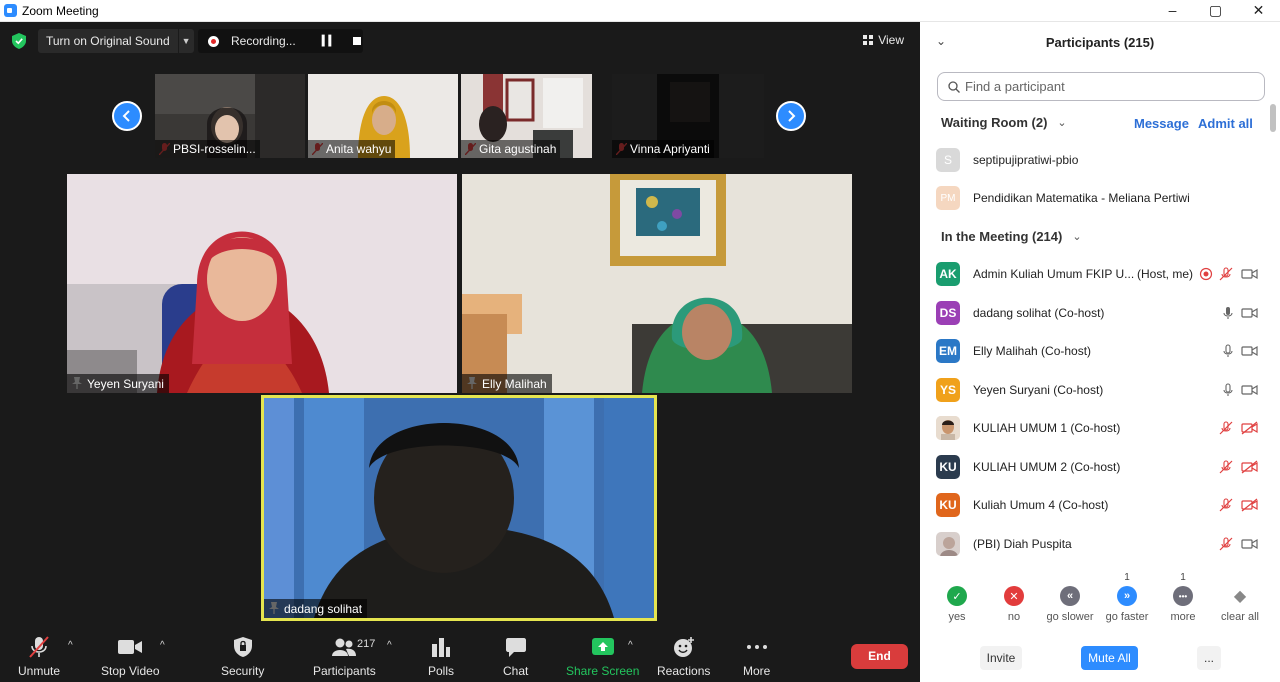 This screenshot has height=682, width=1280. I want to click on chevron-down-icon: ▼, so click(185, 41).